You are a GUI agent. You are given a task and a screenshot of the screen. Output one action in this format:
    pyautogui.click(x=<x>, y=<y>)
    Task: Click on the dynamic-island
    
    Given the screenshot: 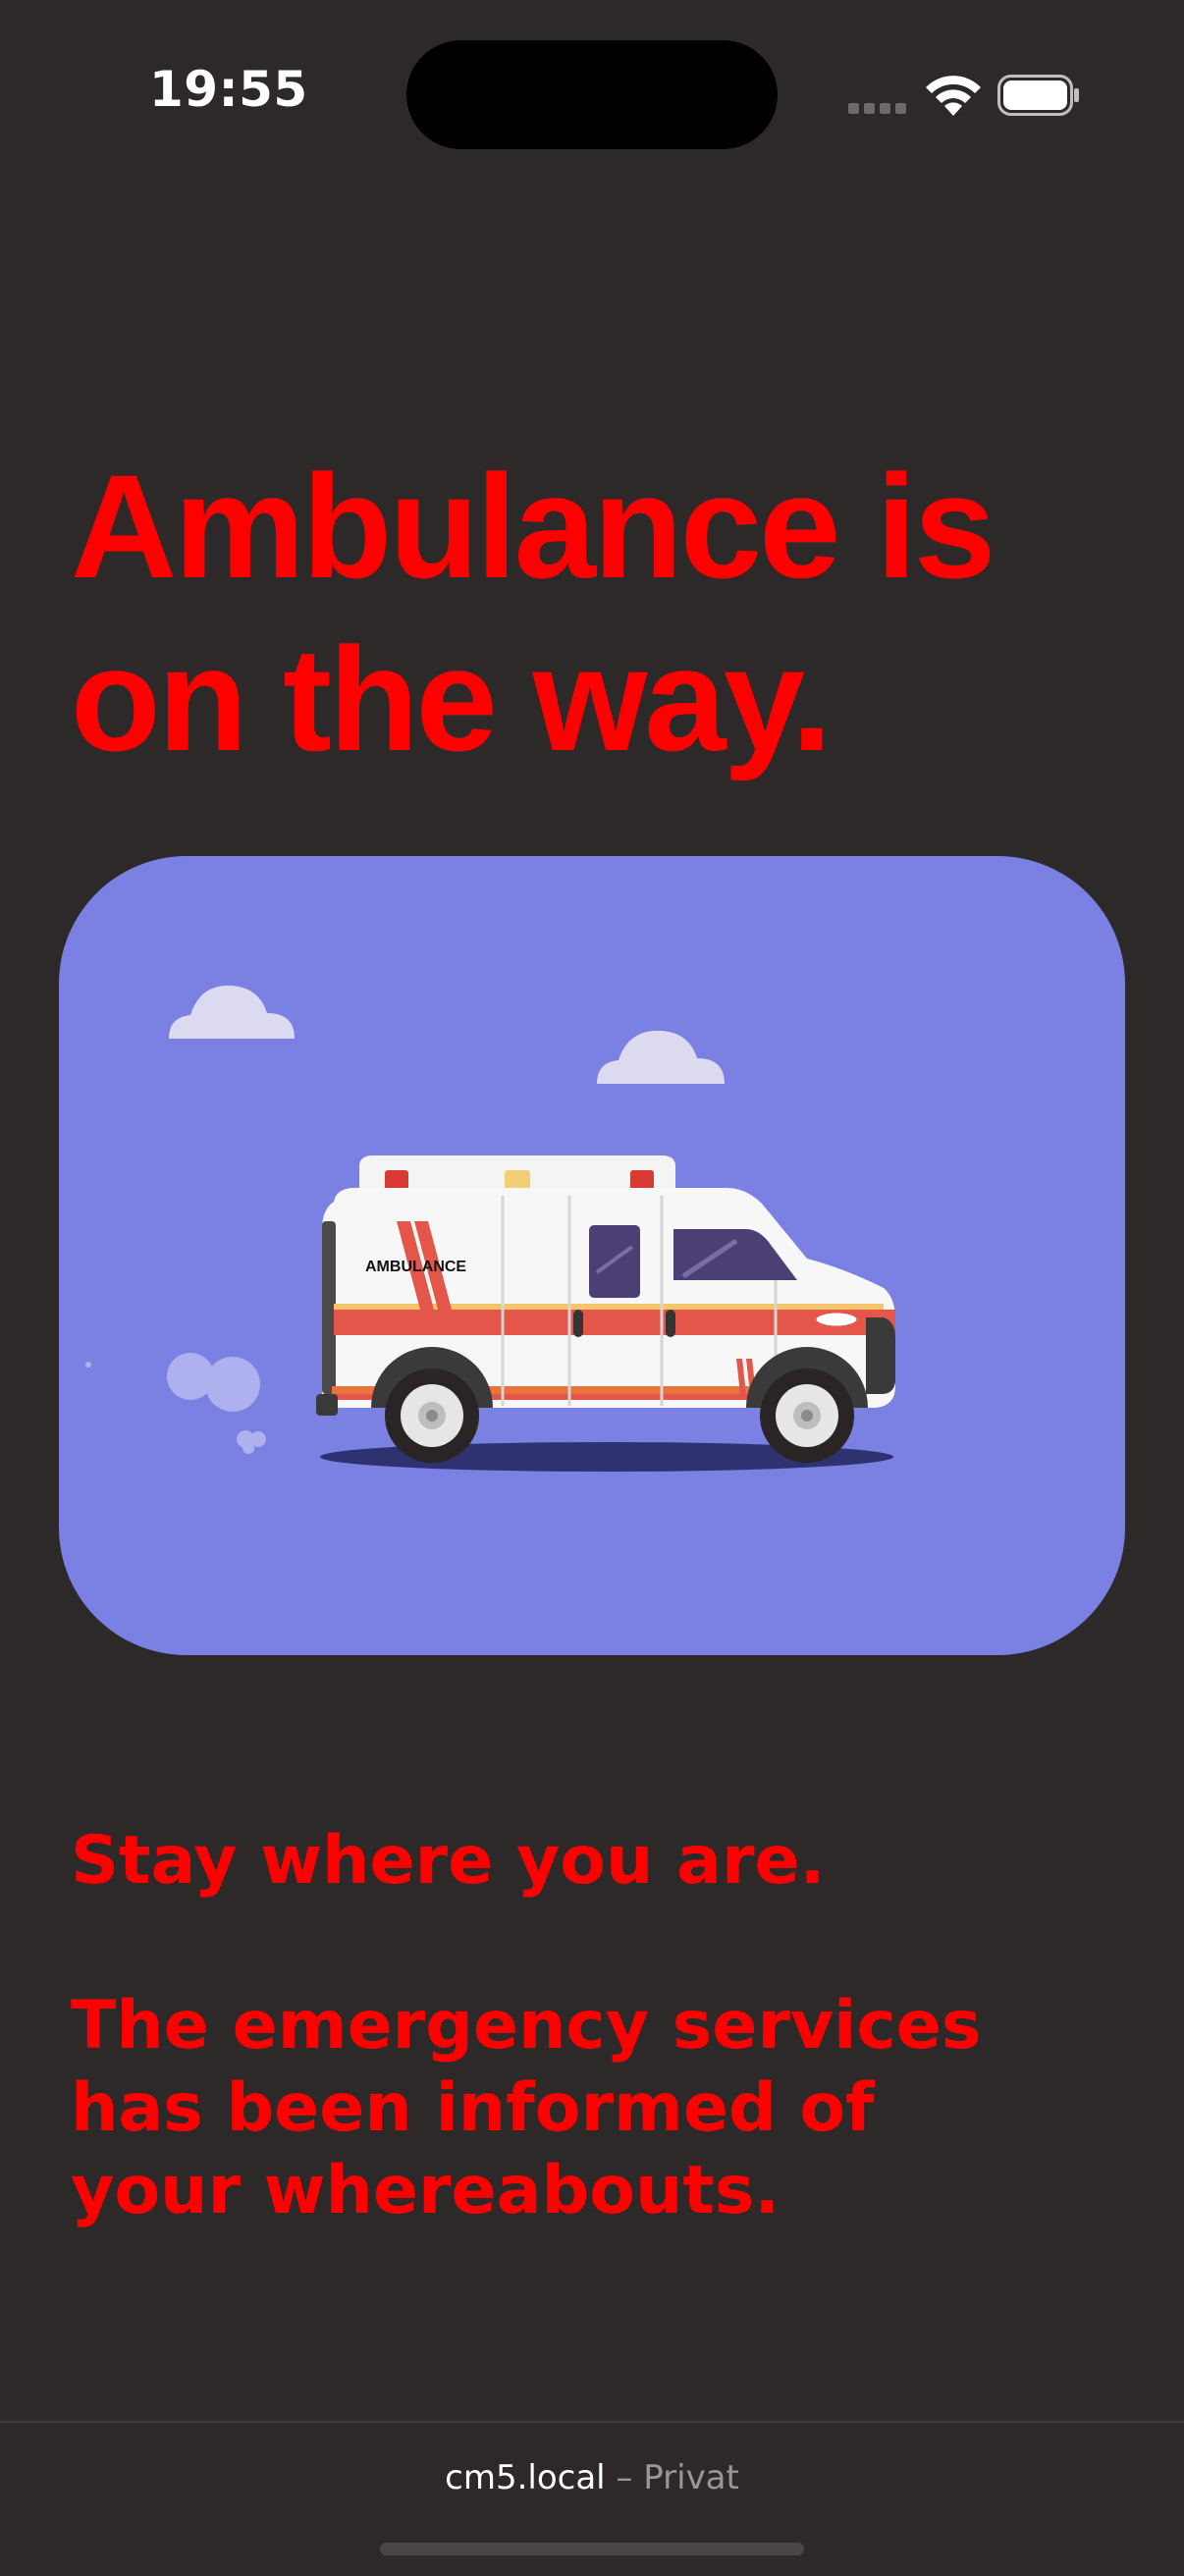 What is the action you would take?
    pyautogui.click(x=592, y=94)
    